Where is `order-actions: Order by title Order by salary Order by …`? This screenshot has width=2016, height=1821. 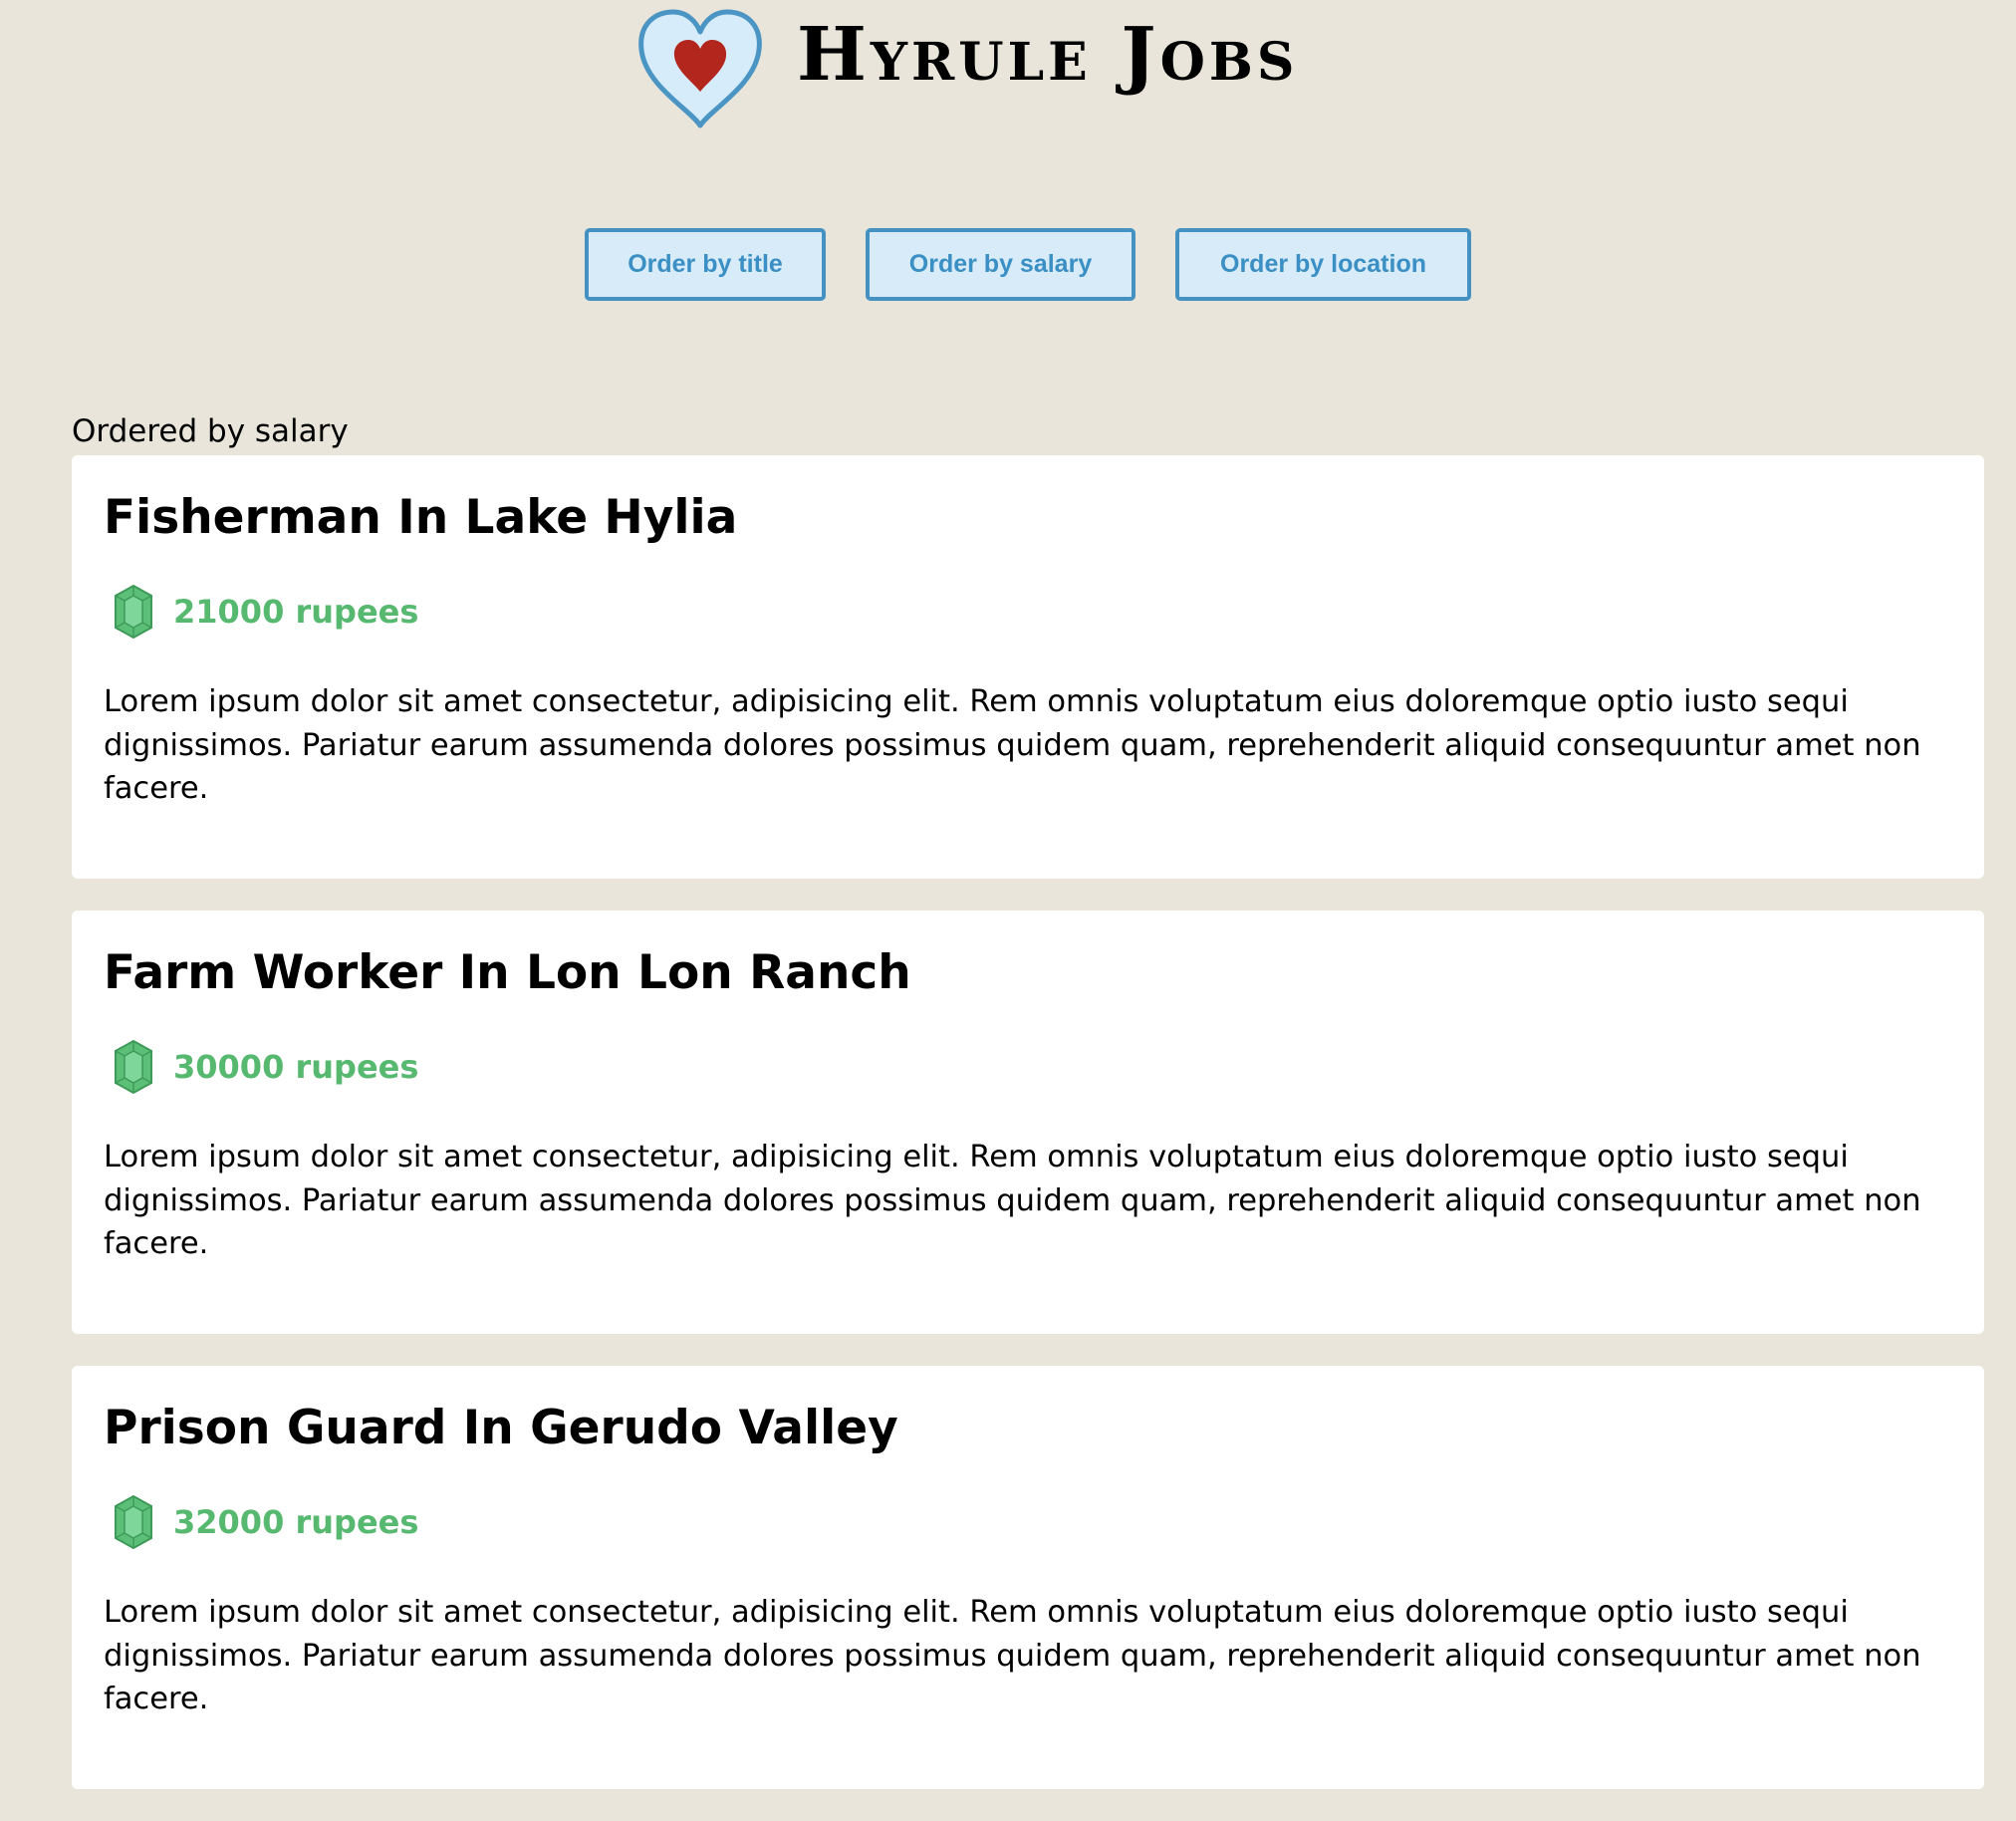 order-actions: Order by title Order by salary Order by … is located at coordinates (1008, 264).